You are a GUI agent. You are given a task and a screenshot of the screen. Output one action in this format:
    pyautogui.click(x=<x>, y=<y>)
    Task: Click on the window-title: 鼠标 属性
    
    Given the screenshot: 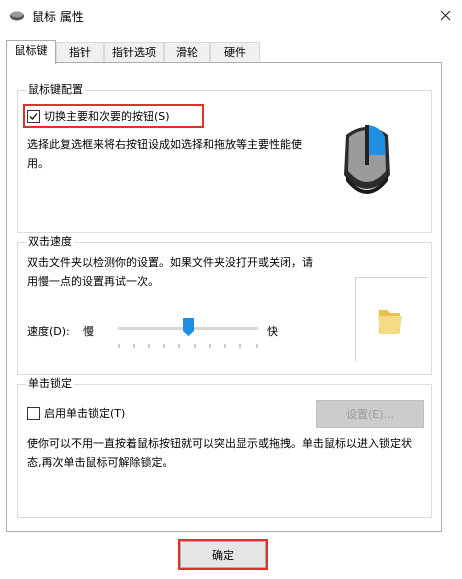 What is the action you would take?
    pyautogui.click(x=58, y=17)
    